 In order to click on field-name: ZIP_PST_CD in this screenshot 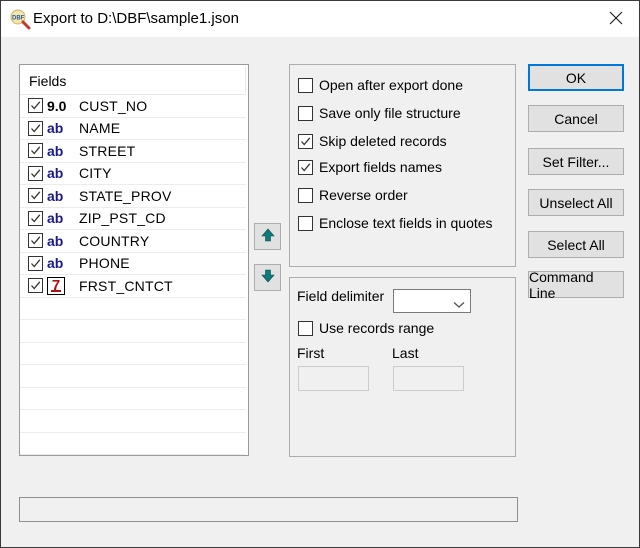, I will do `click(122, 218)`.